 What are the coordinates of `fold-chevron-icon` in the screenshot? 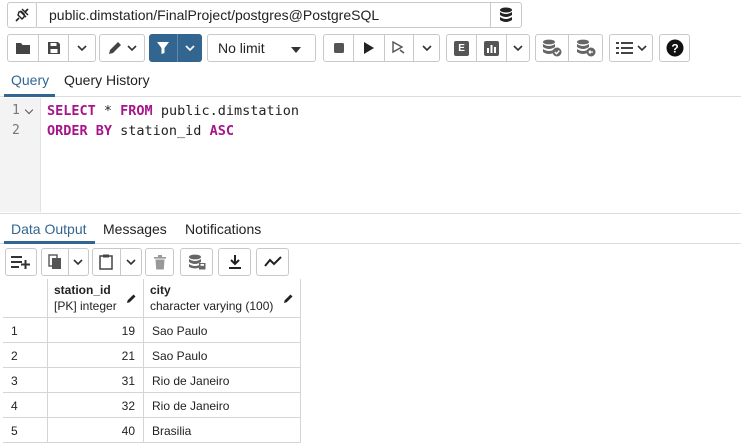 It's located at (29, 110).